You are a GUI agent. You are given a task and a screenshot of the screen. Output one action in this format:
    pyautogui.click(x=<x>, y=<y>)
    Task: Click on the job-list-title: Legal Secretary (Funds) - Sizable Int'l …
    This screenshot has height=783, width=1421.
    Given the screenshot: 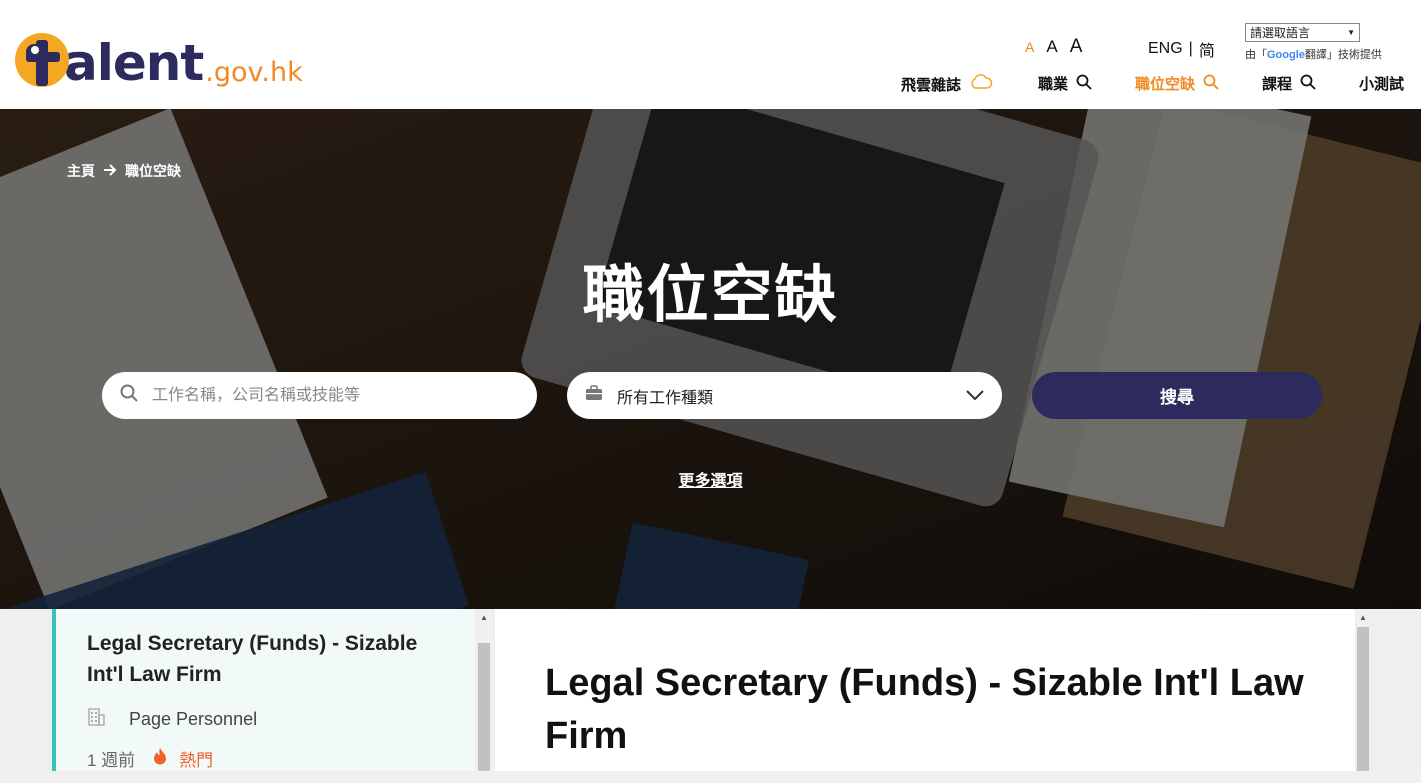 What is the action you would take?
    pyautogui.click(x=267, y=659)
    